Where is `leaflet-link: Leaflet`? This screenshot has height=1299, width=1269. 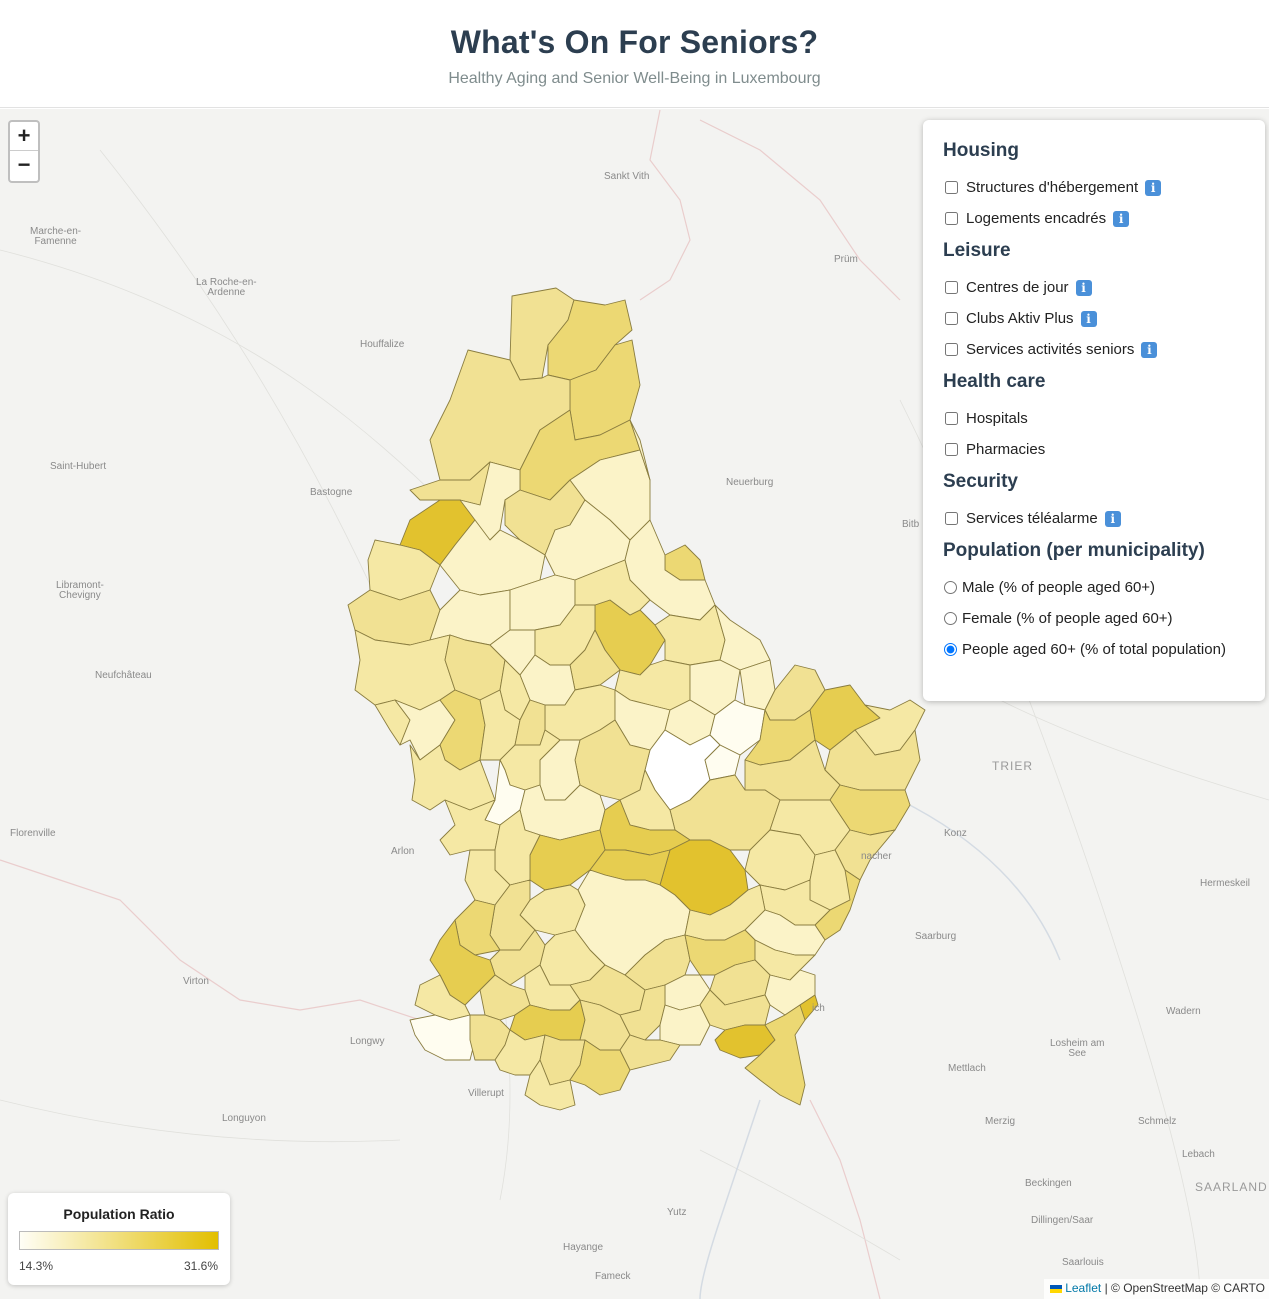
leaflet-link: Leaflet is located at coordinates (1083, 1288).